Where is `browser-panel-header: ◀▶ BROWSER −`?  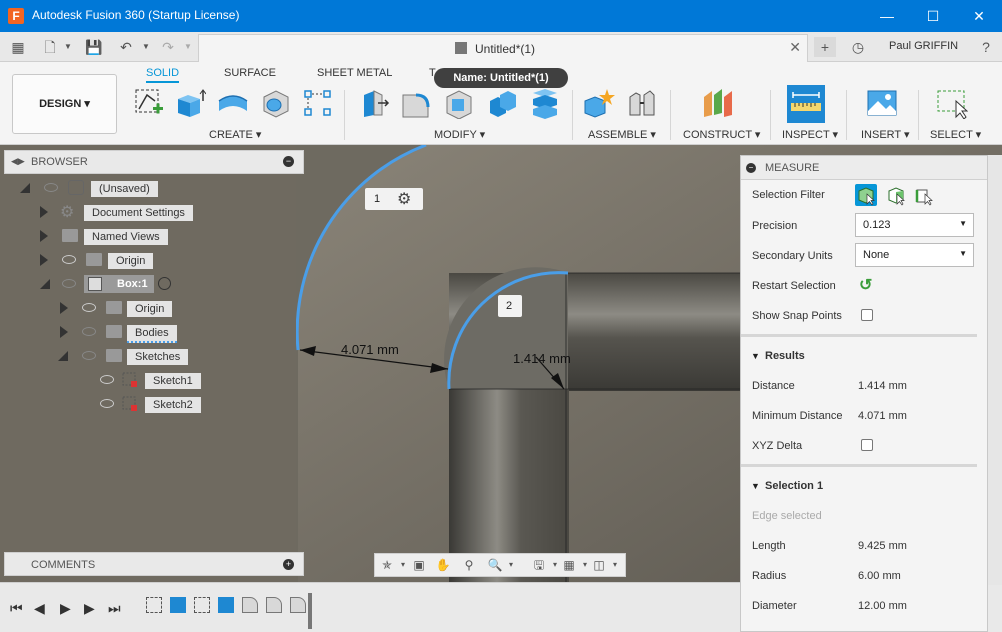 browser-panel-header: ◀▶ BROWSER − is located at coordinates (154, 162).